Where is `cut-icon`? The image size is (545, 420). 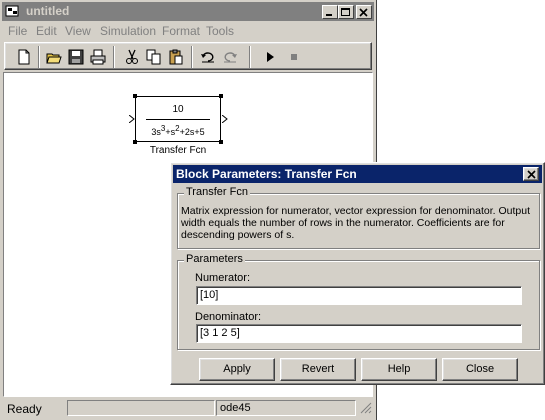
cut-icon is located at coordinates (132, 56).